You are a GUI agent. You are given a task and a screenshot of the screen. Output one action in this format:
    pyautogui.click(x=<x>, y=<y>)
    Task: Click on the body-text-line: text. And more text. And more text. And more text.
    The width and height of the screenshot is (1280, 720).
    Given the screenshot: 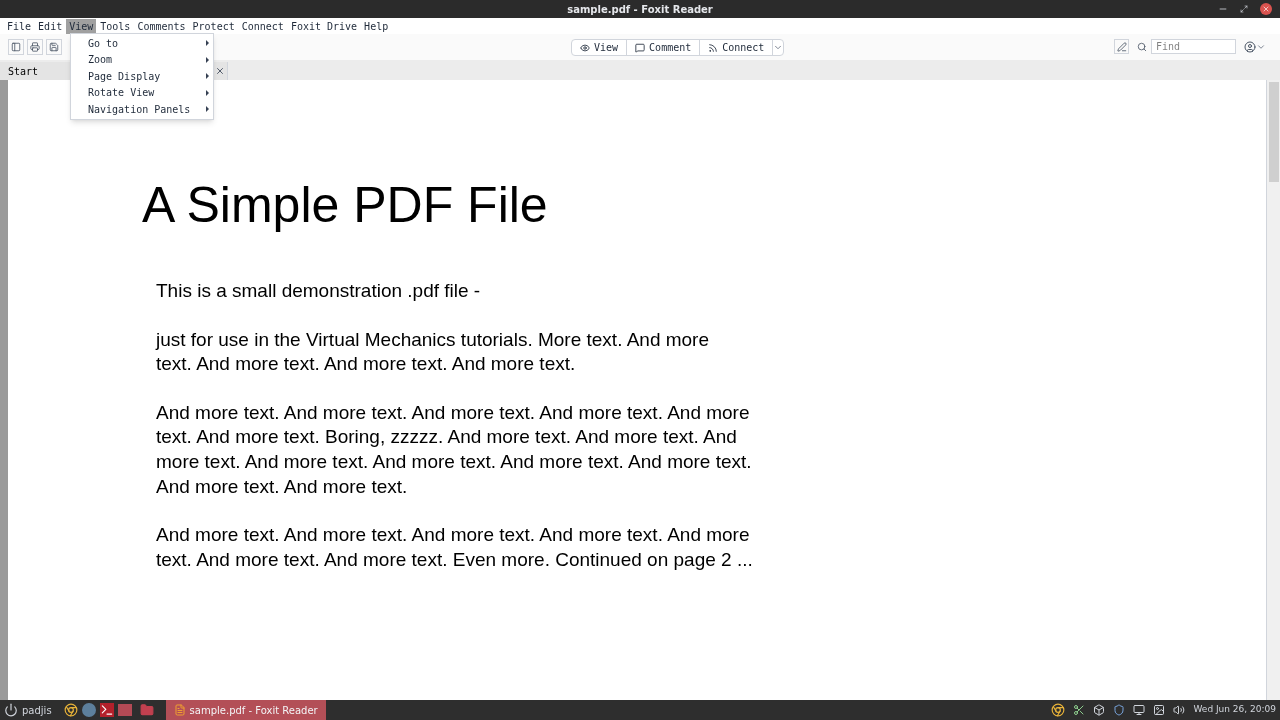 What is the action you would take?
    pyautogui.click(x=366, y=364)
    